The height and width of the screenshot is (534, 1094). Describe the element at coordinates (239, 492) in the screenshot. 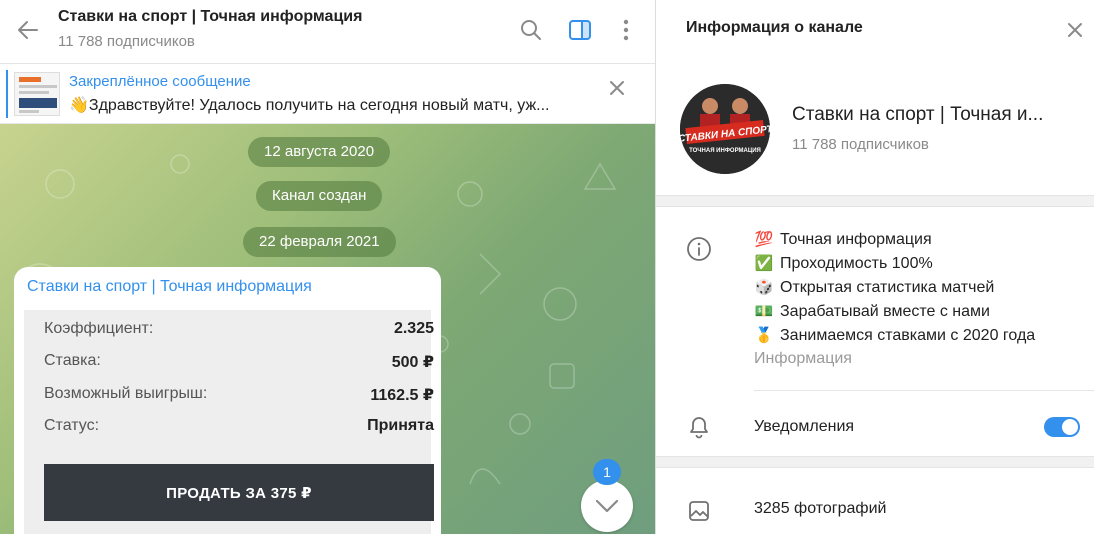

I see `sell-bet-button: ПРОДАТЬ ЗА 375 ₽` at that location.